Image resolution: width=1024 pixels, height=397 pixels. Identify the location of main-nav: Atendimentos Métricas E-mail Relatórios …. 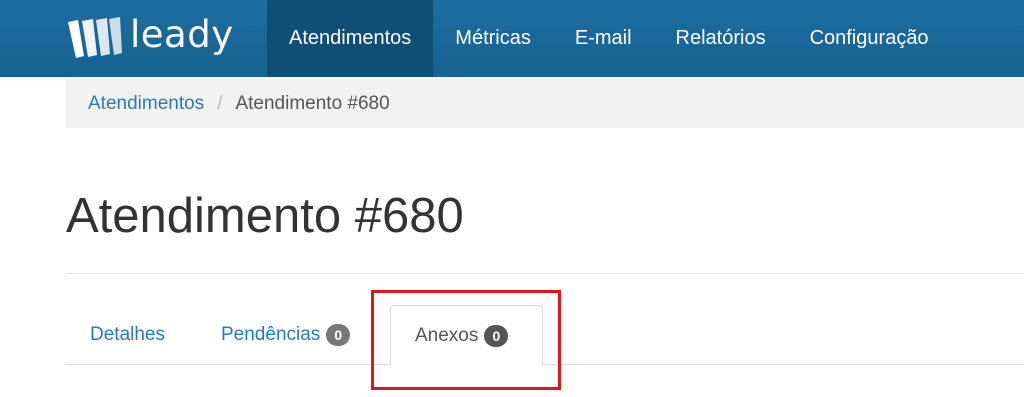
(609, 38).